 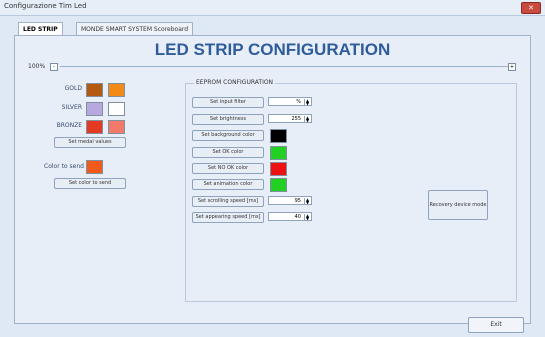 I want to click on set-brightness-button: Set brightness, so click(x=228, y=119).